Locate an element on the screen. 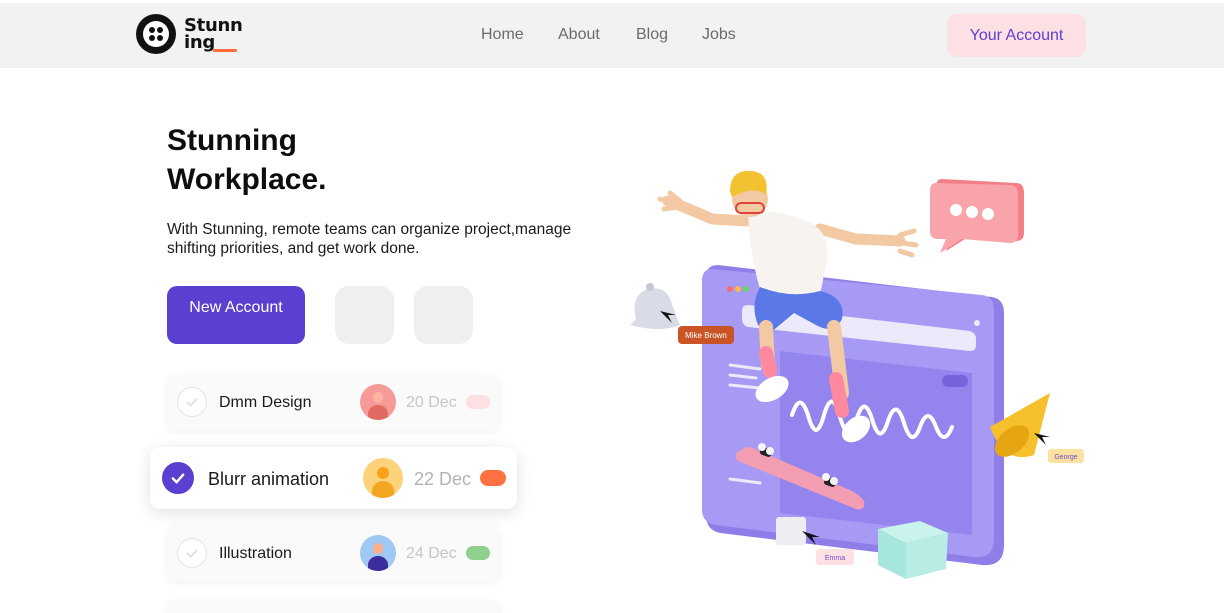 This screenshot has width=1224, height=613. browser-window is located at coordinates (853, 415).